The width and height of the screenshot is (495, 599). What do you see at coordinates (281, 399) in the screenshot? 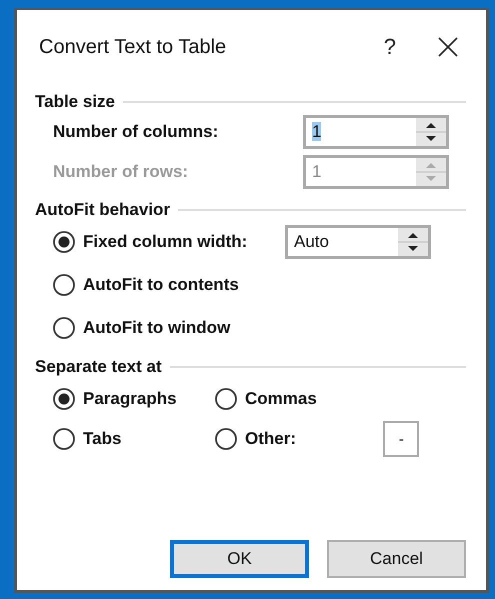
I see `radio-label: Commas` at bounding box center [281, 399].